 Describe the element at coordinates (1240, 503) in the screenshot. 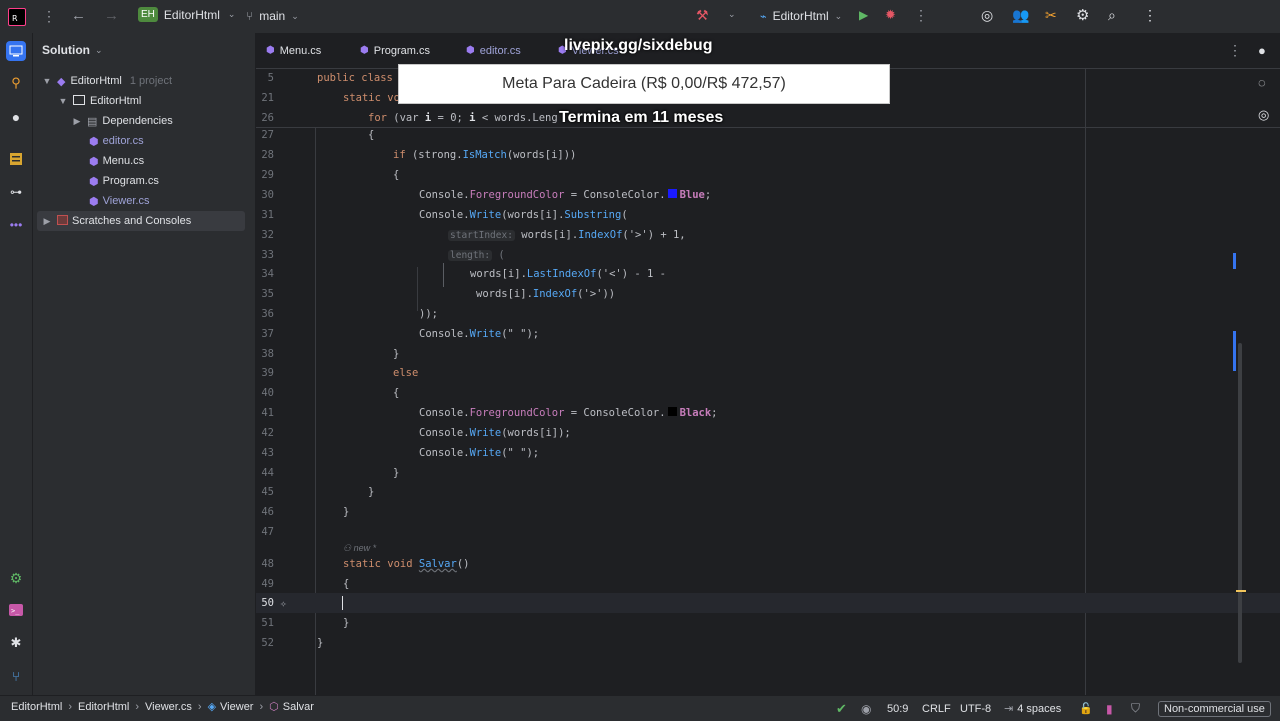

I see `vertical-scrollbar` at that location.